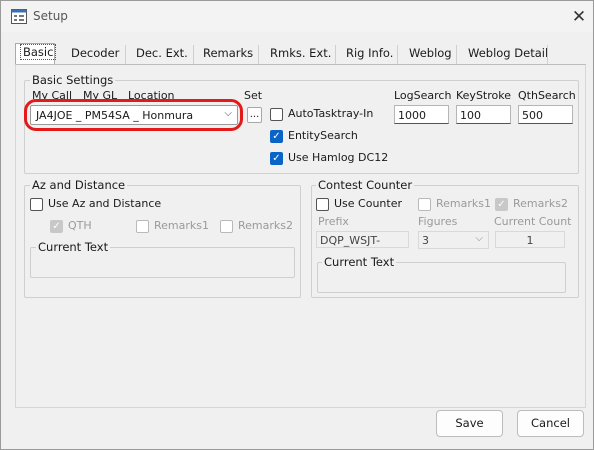 The height and width of the screenshot is (450, 594). Describe the element at coordinates (470, 115) in the screenshot. I see `keystroke-value: 100` at that location.